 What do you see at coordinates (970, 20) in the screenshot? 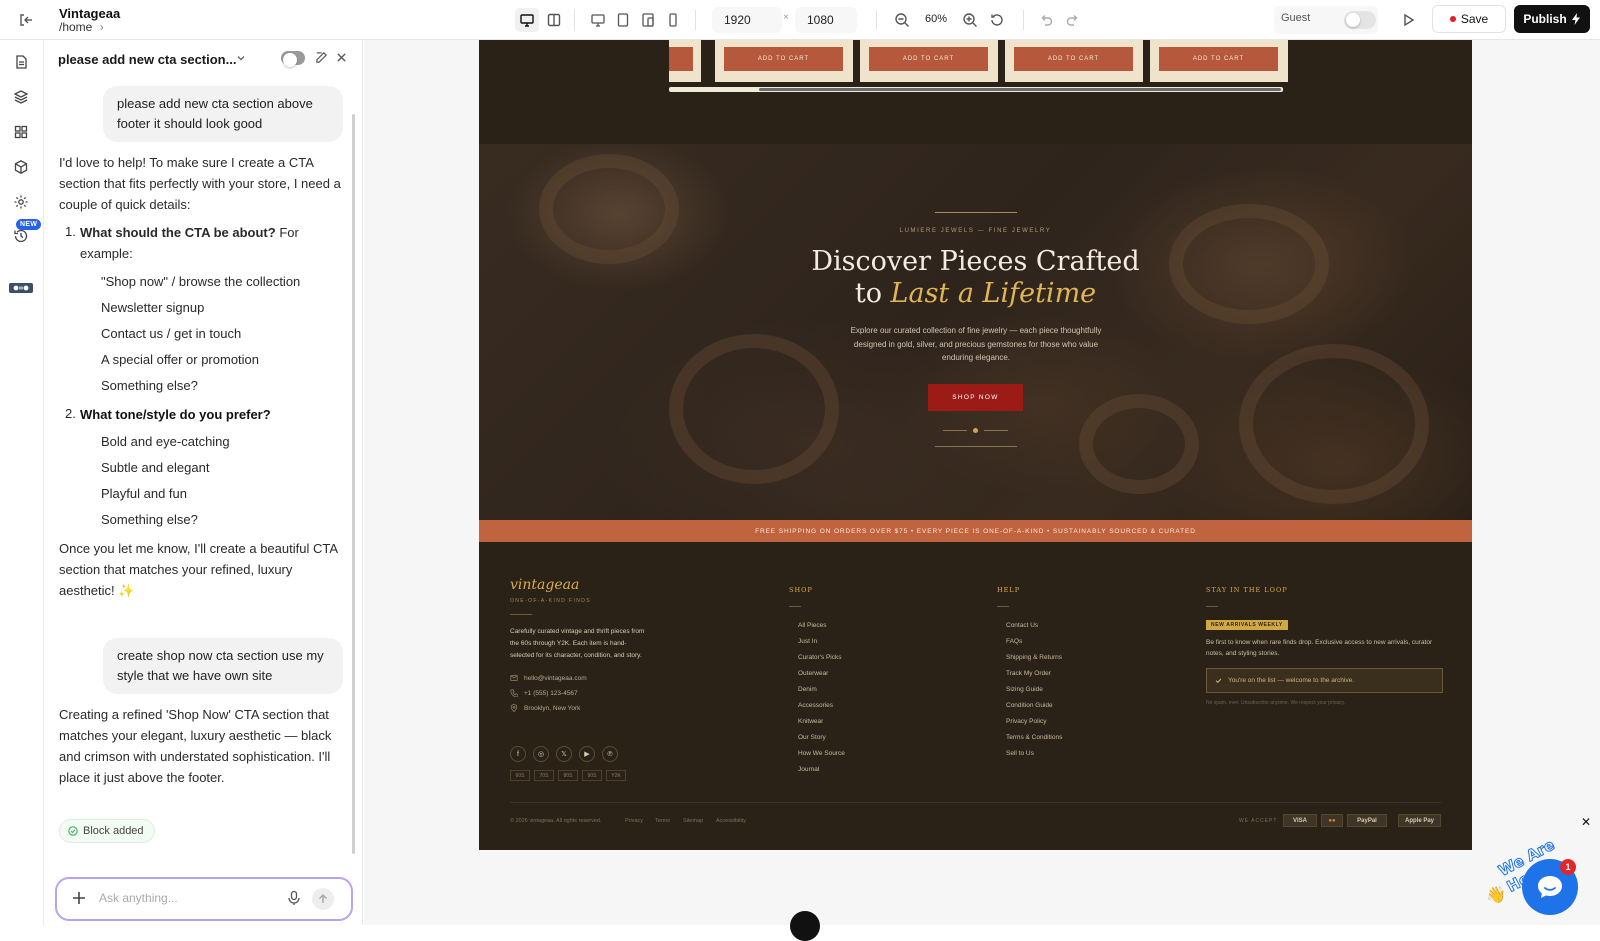
I see `zoom-in-icon` at bounding box center [970, 20].